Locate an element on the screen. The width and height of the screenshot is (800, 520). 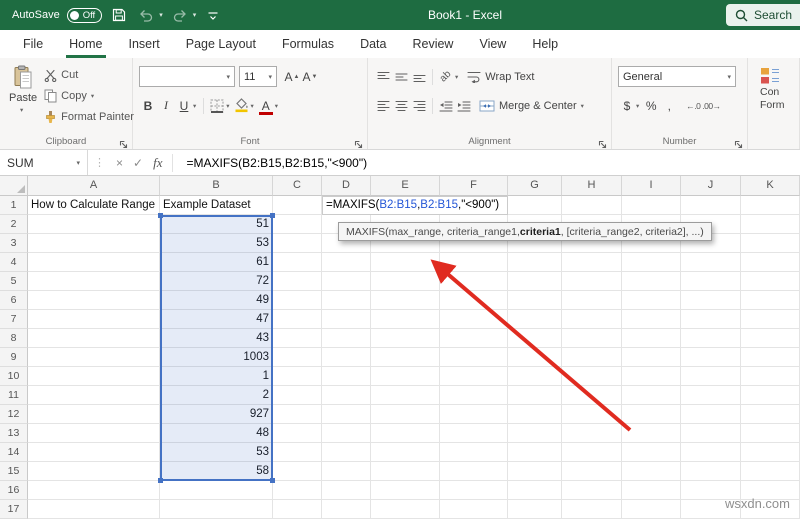
column-header-H: H is located at coordinates (592, 186).